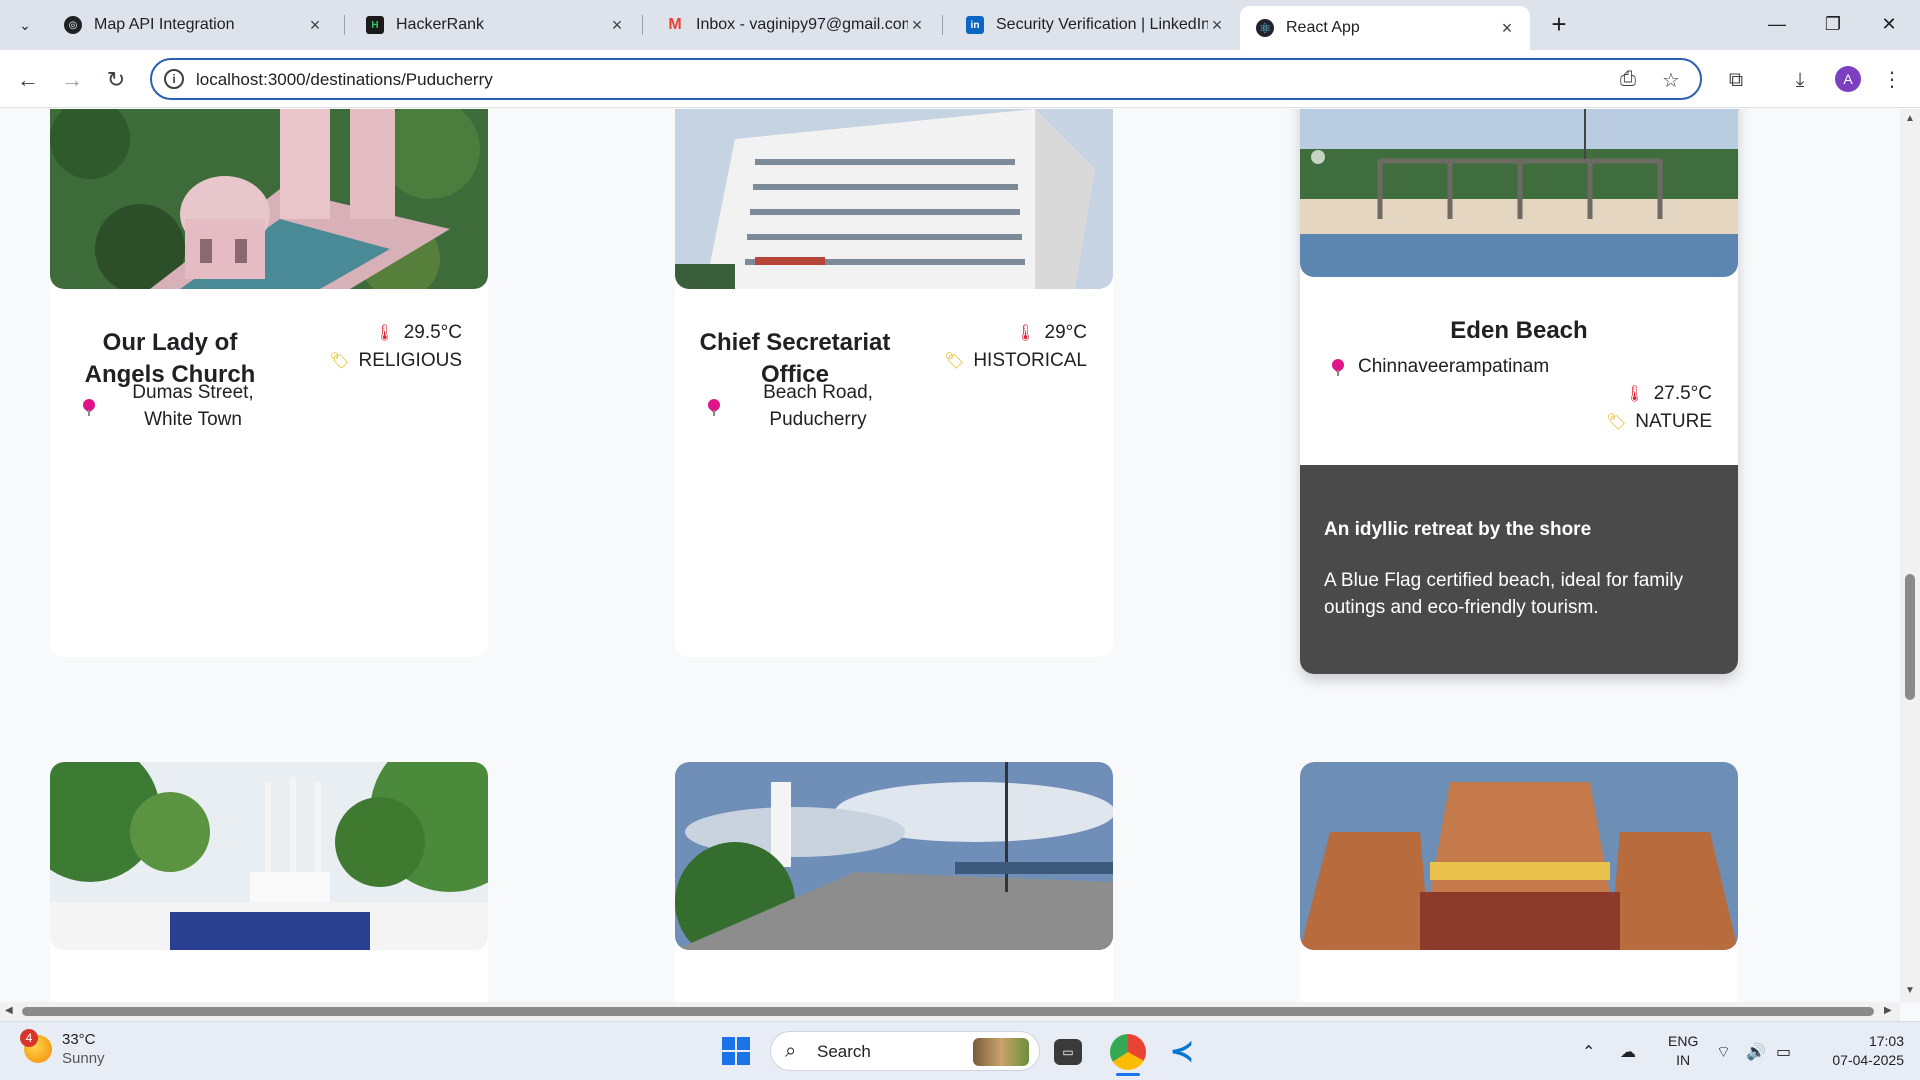 The image size is (1920, 1080). Describe the element at coordinates (1683, 1051) in the screenshot. I see `language-indicator: ENG IN` at that location.